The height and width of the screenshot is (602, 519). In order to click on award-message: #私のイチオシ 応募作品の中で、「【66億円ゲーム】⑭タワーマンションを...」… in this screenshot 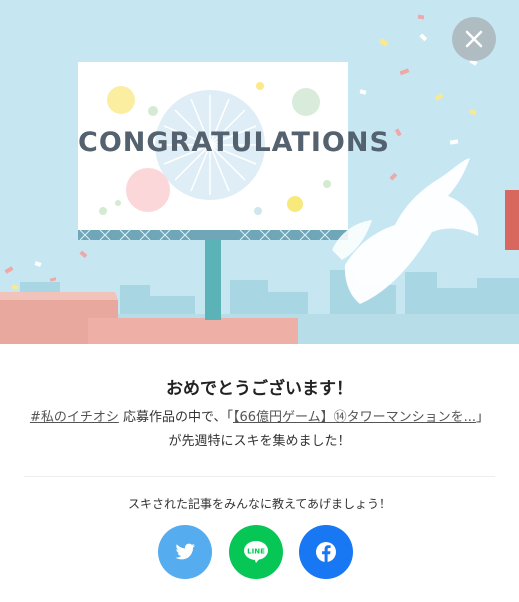, I will do `click(259, 430)`.